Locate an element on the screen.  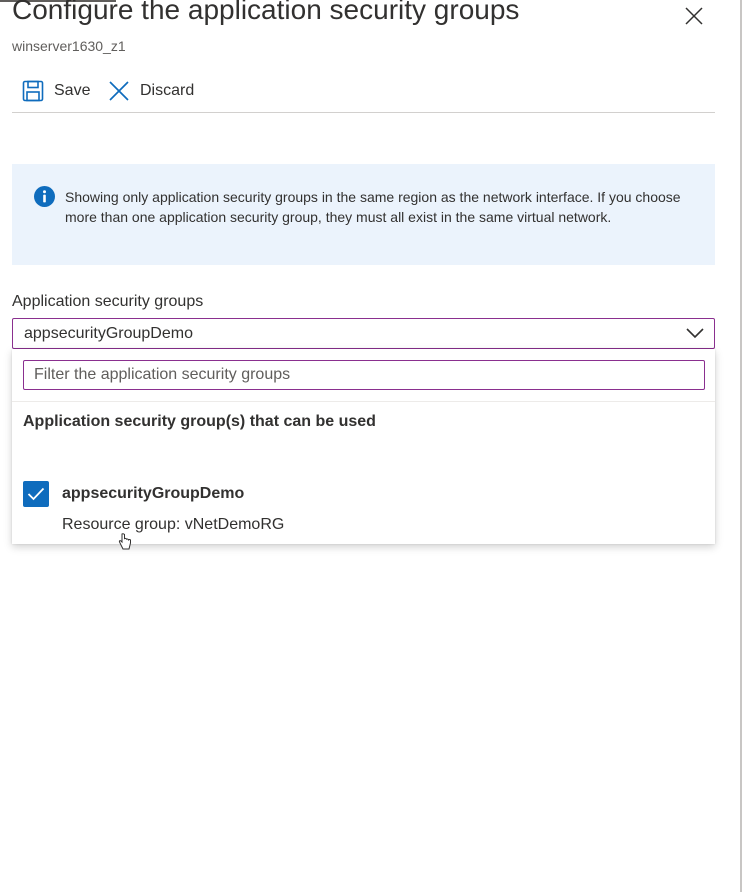
asg-field-label: Application security groups is located at coordinates (108, 301).